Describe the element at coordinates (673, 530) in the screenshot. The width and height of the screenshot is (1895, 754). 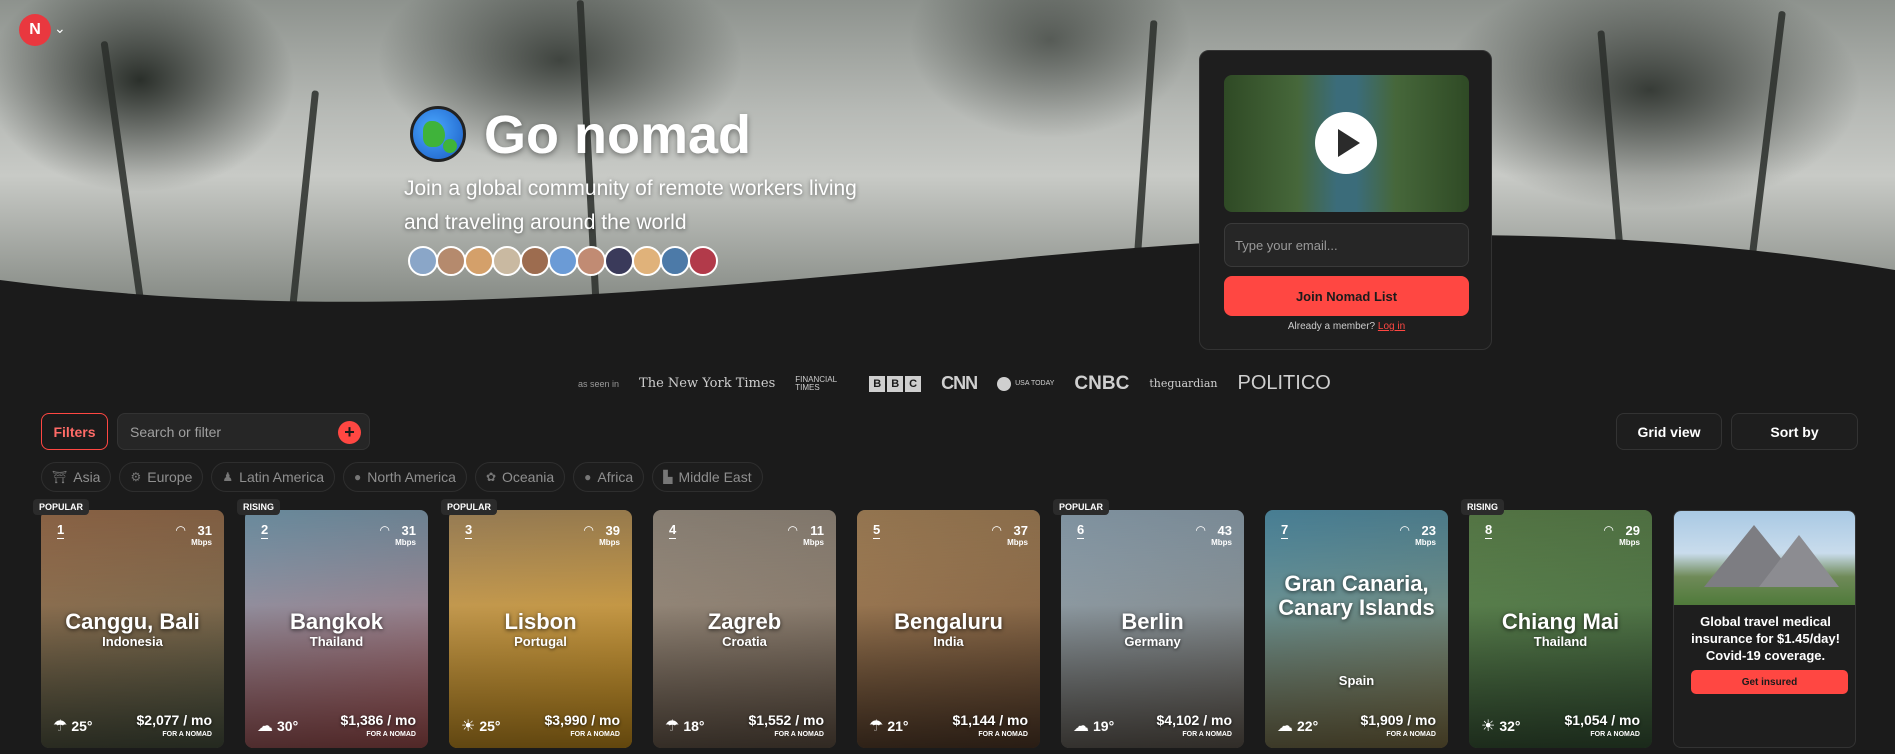
I see `card-rank: 4` at that location.